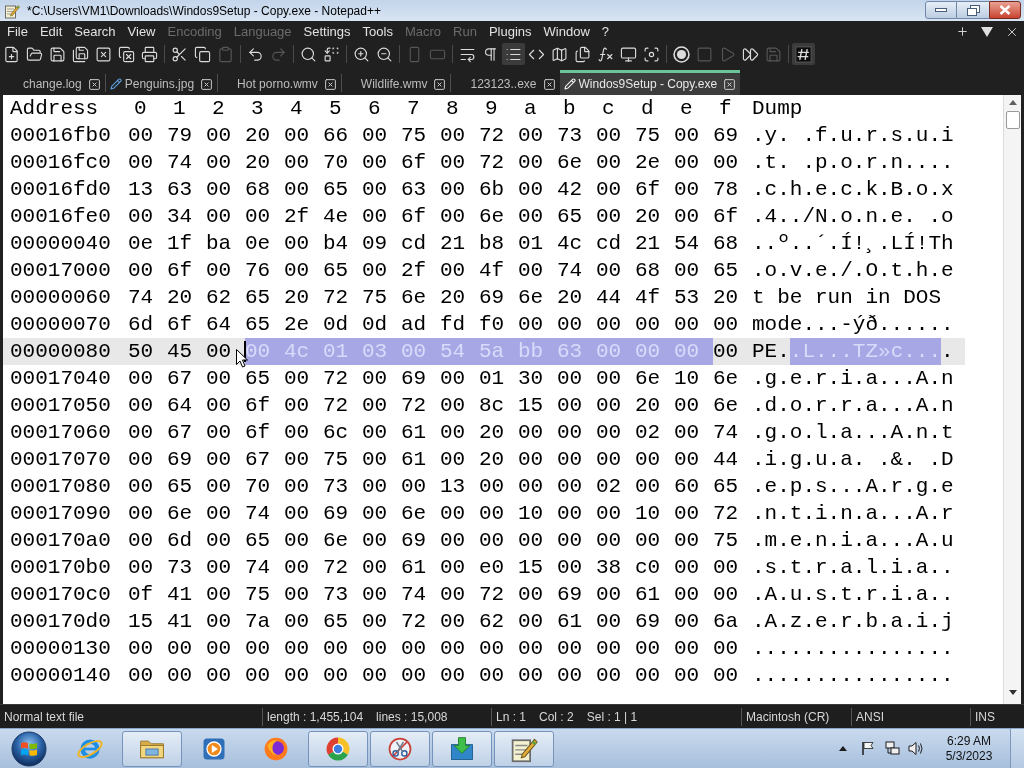 Image resolution: width=1024 pixels, height=768 pixels. What do you see at coordinates (941, 10) in the screenshot?
I see `minimize-button` at bounding box center [941, 10].